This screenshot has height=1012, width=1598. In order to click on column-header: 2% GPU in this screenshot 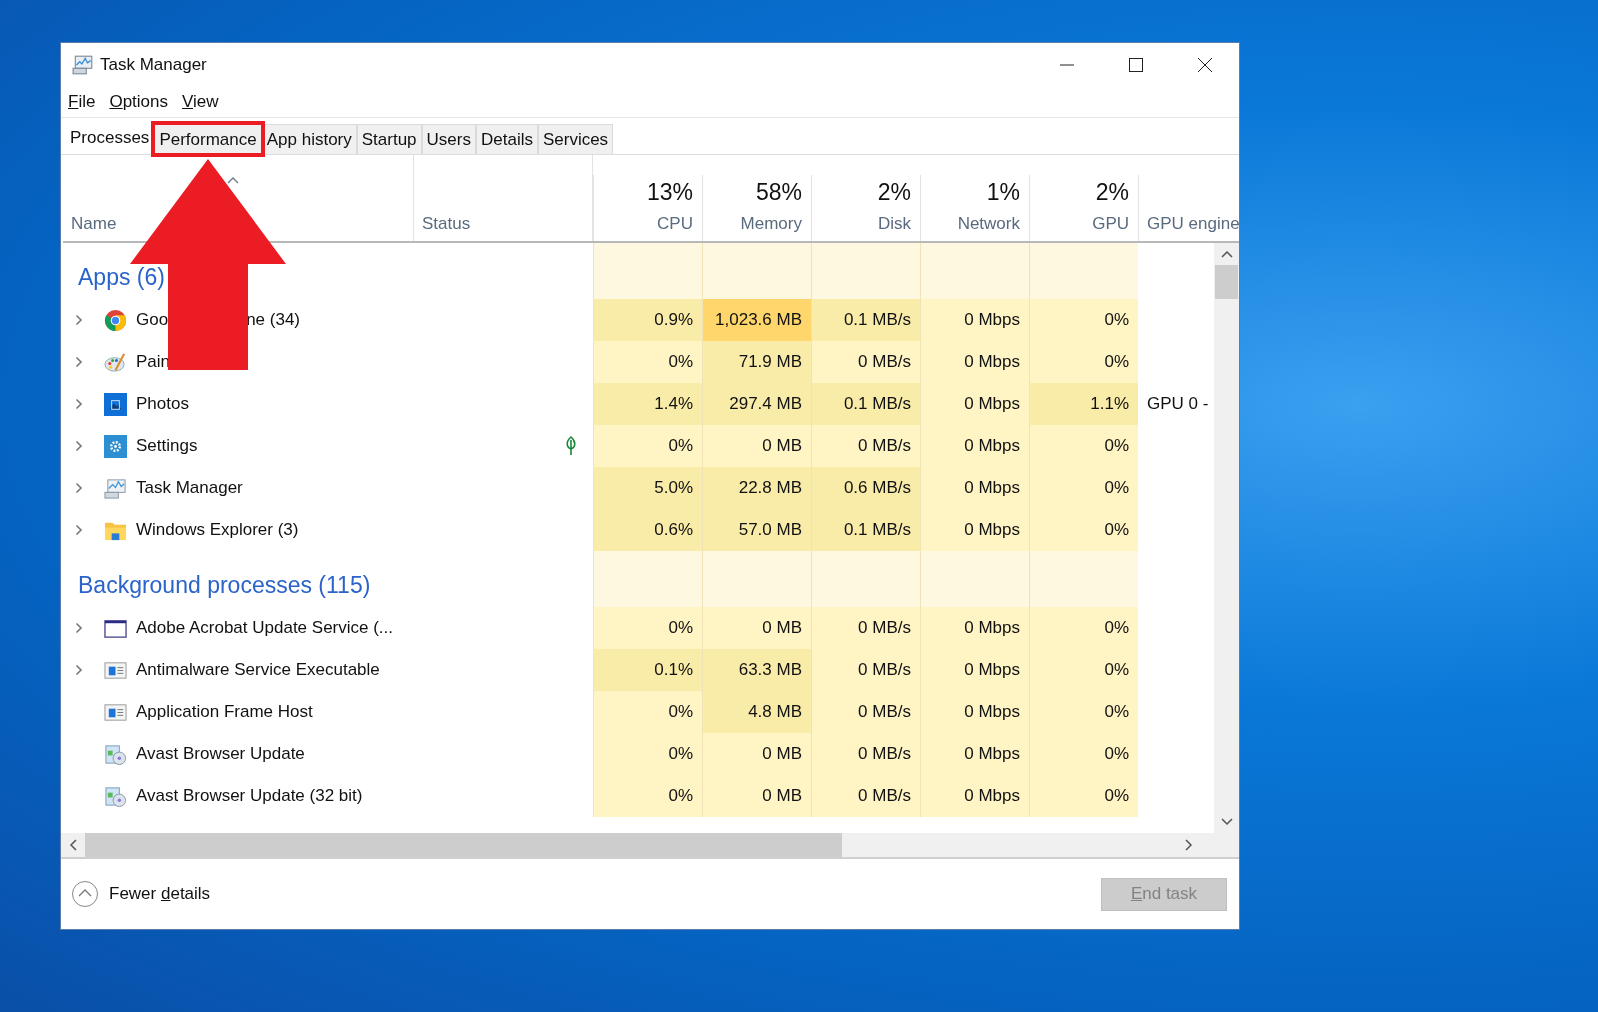, I will do `click(1083, 208)`.